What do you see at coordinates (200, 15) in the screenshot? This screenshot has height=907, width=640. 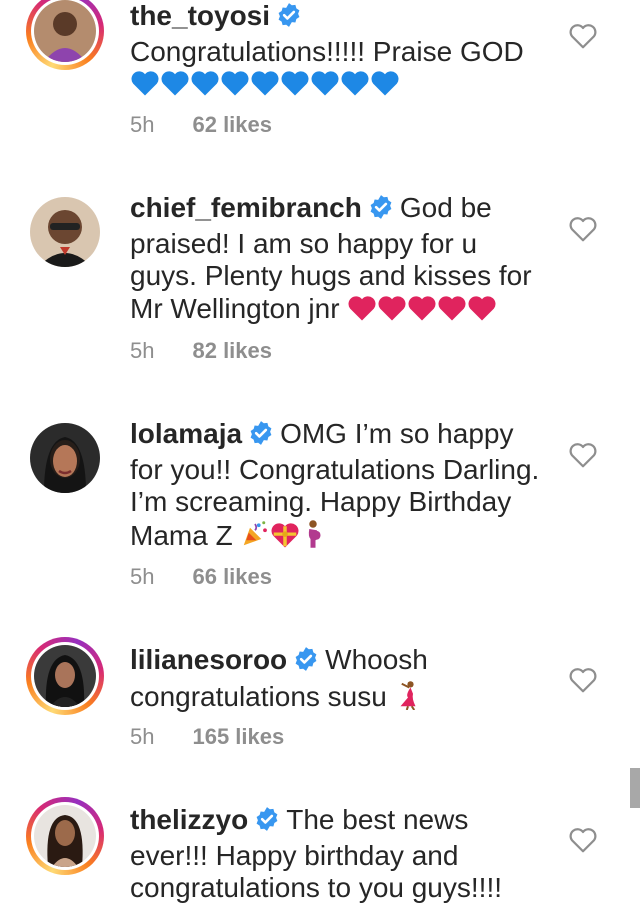 I see `comment-username: the_toyosi` at bounding box center [200, 15].